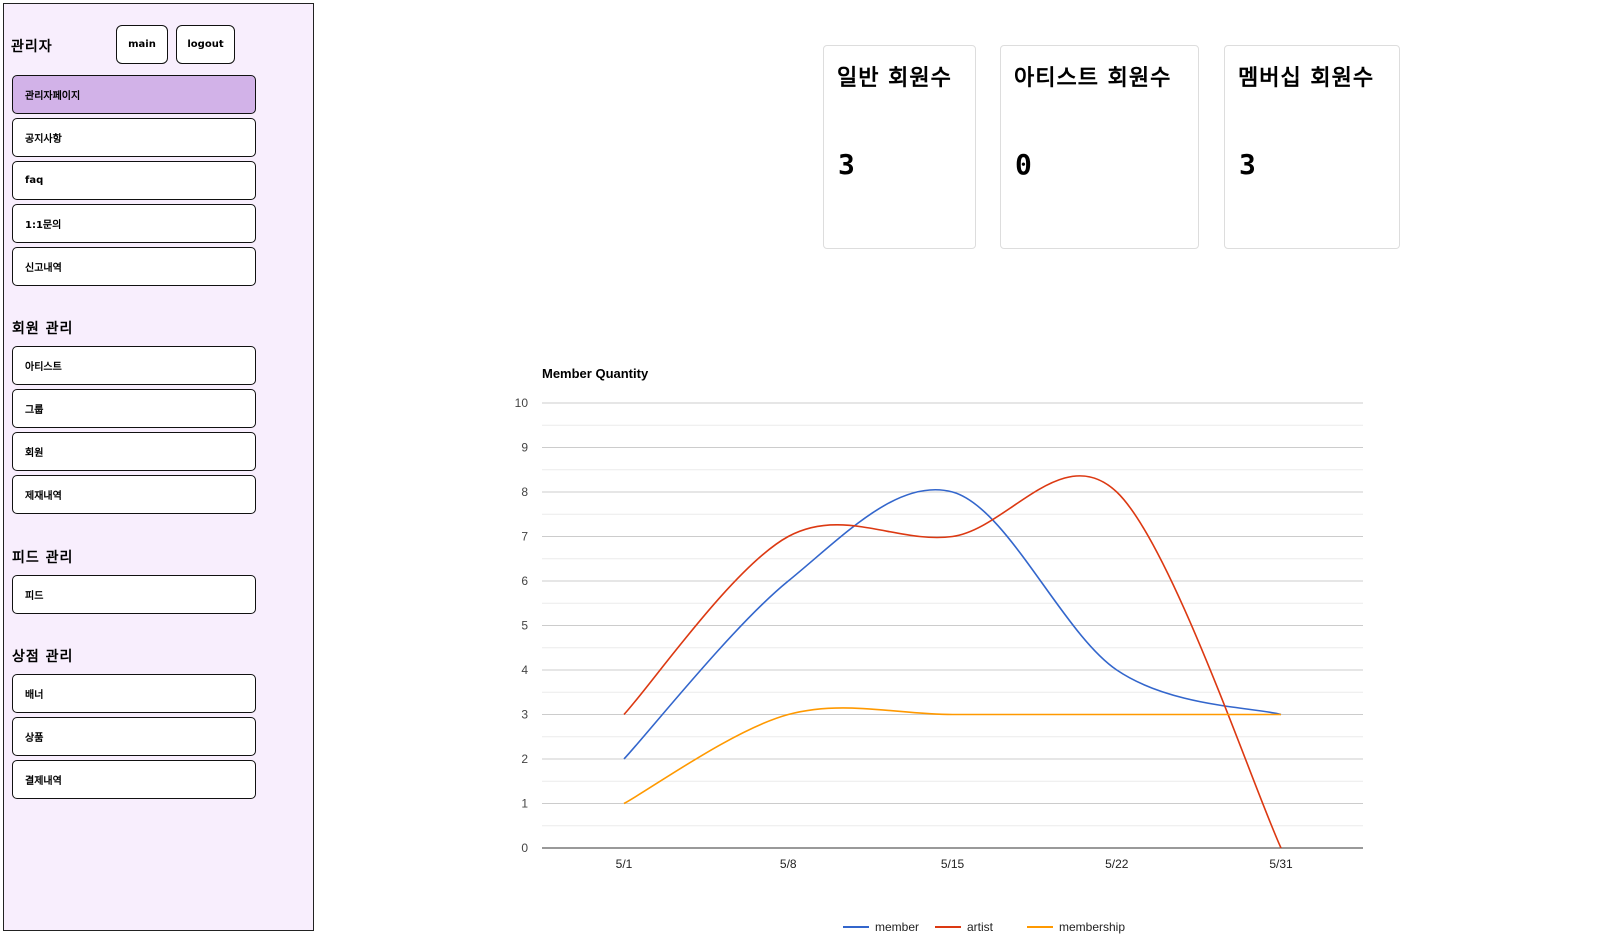 Image resolution: width=1622 pixels, height=940 pixels. What do you see at coordinates (624, 864) in the screenshot?
I see `x-tick-label: 5/1` at bounding box center [624, 864].